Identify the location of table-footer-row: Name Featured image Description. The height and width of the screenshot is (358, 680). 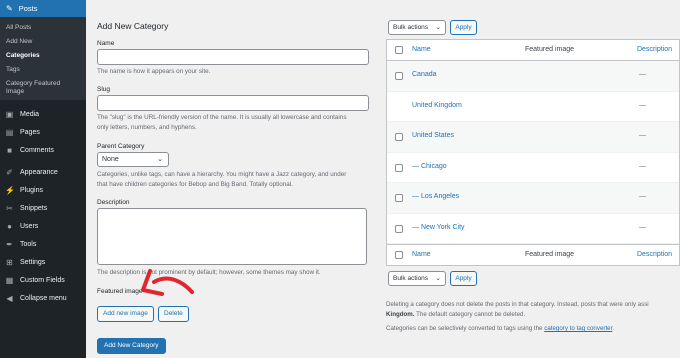
(533, 254).